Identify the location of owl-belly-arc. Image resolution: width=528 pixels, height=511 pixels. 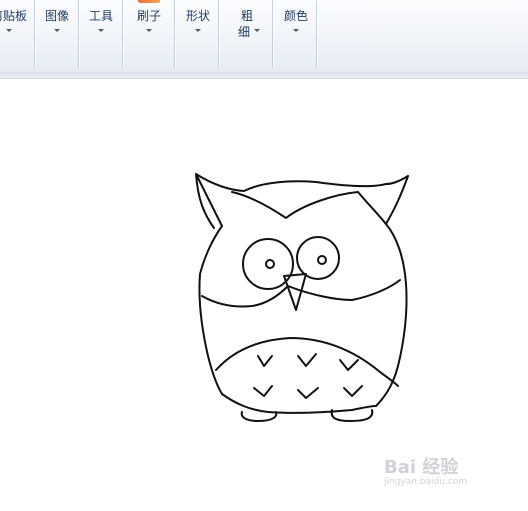
(307, 362).